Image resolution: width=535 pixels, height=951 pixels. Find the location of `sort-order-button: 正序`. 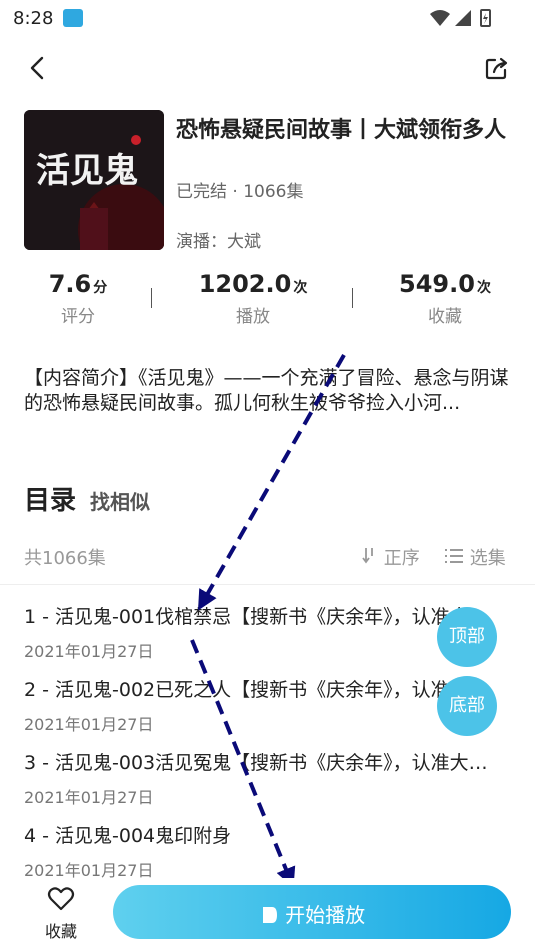

sort-order-button: 正序 is located at coordinates (391, 557).